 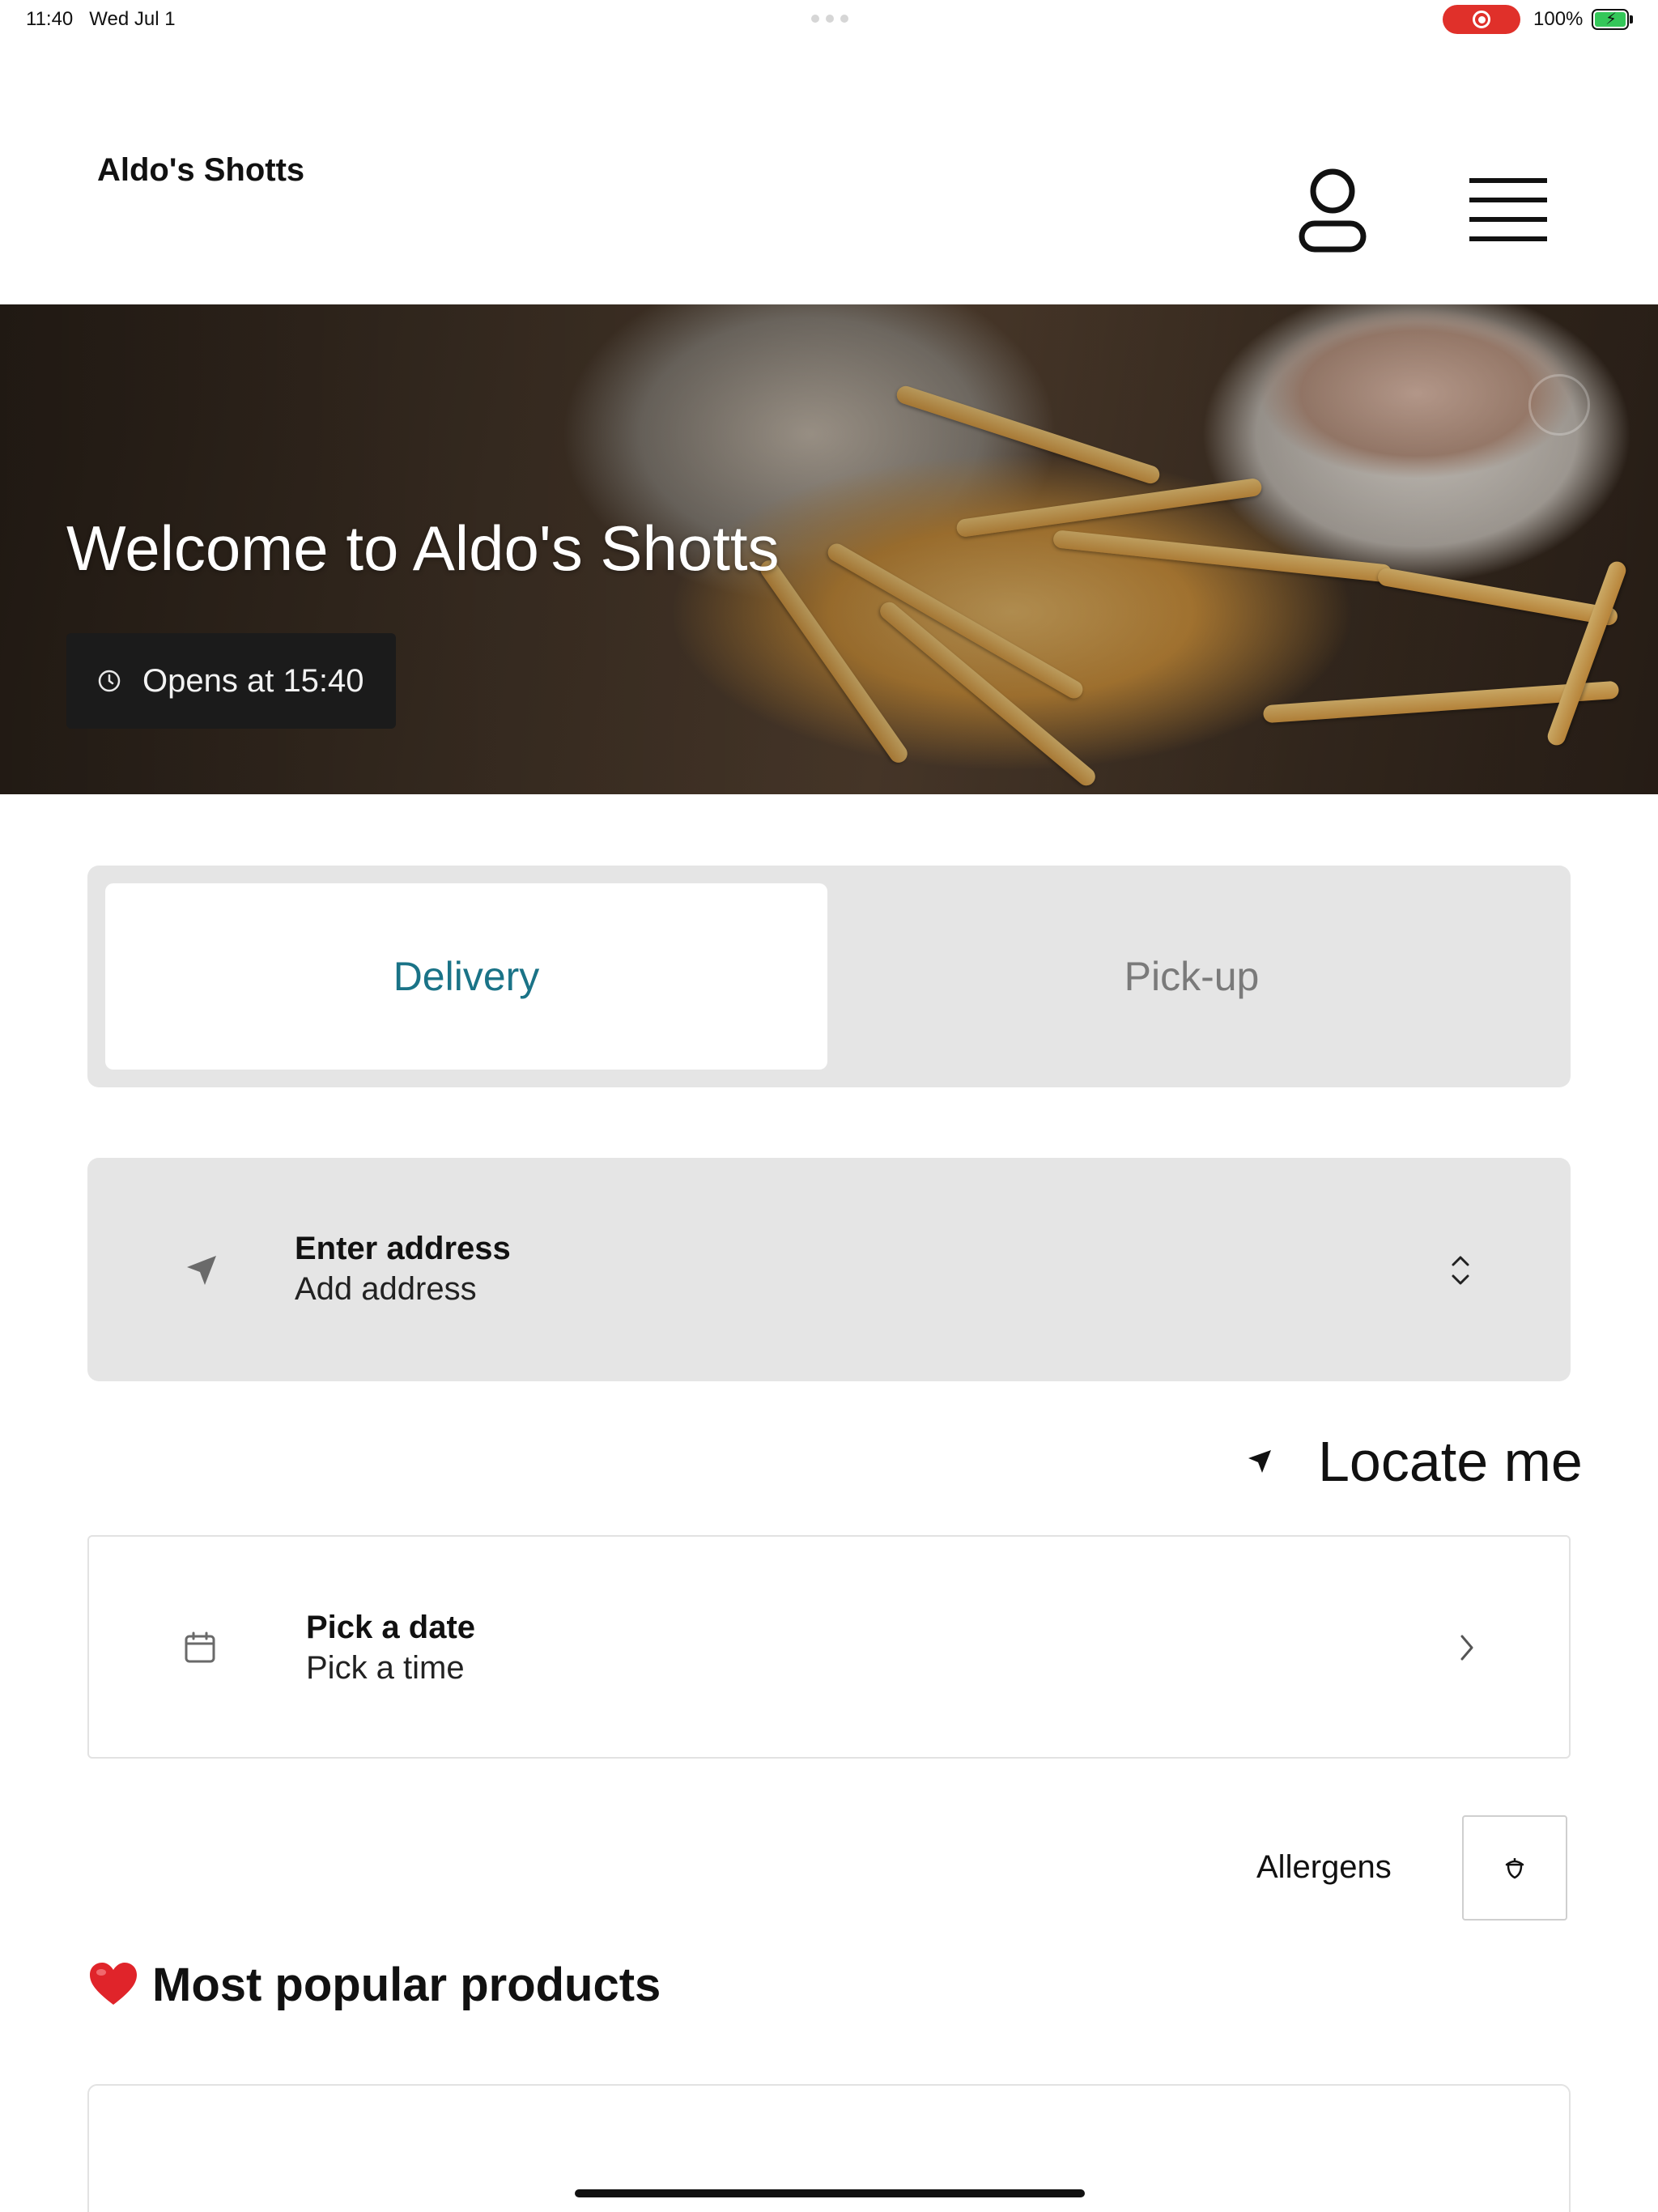 I want to click on status-time: 11:40, so click(x=50, y=19).